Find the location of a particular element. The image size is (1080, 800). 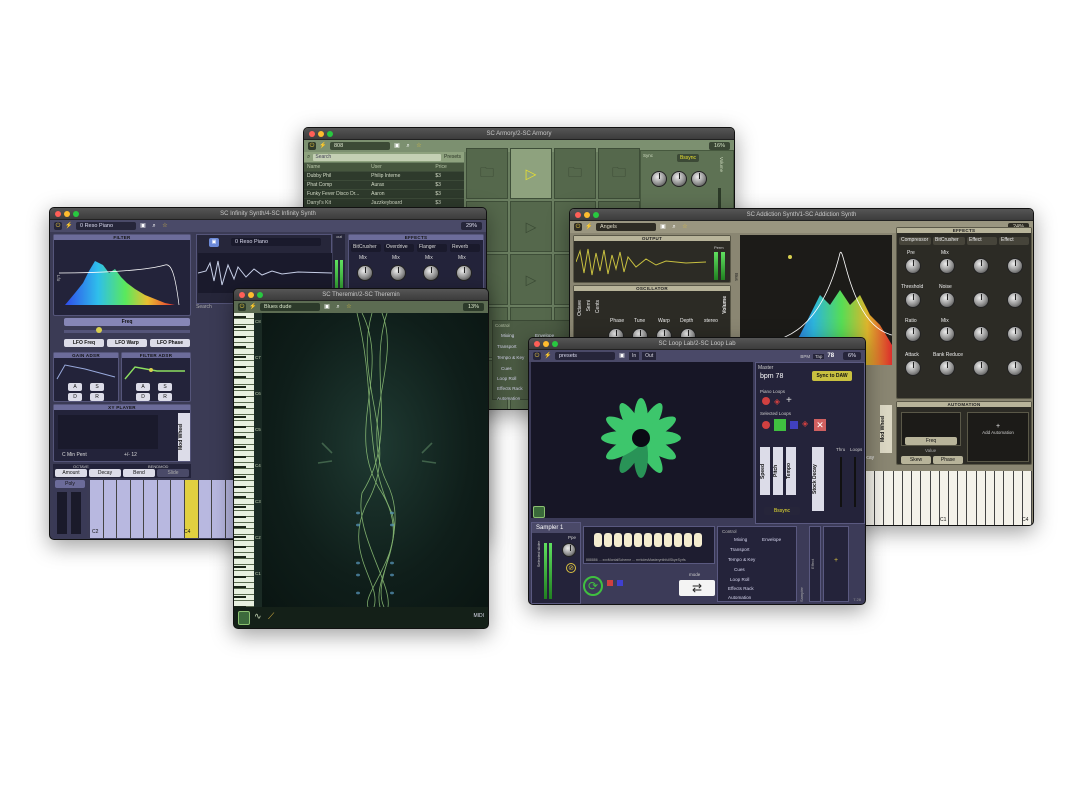

gain-envelope is located at coordinates (87, 371).